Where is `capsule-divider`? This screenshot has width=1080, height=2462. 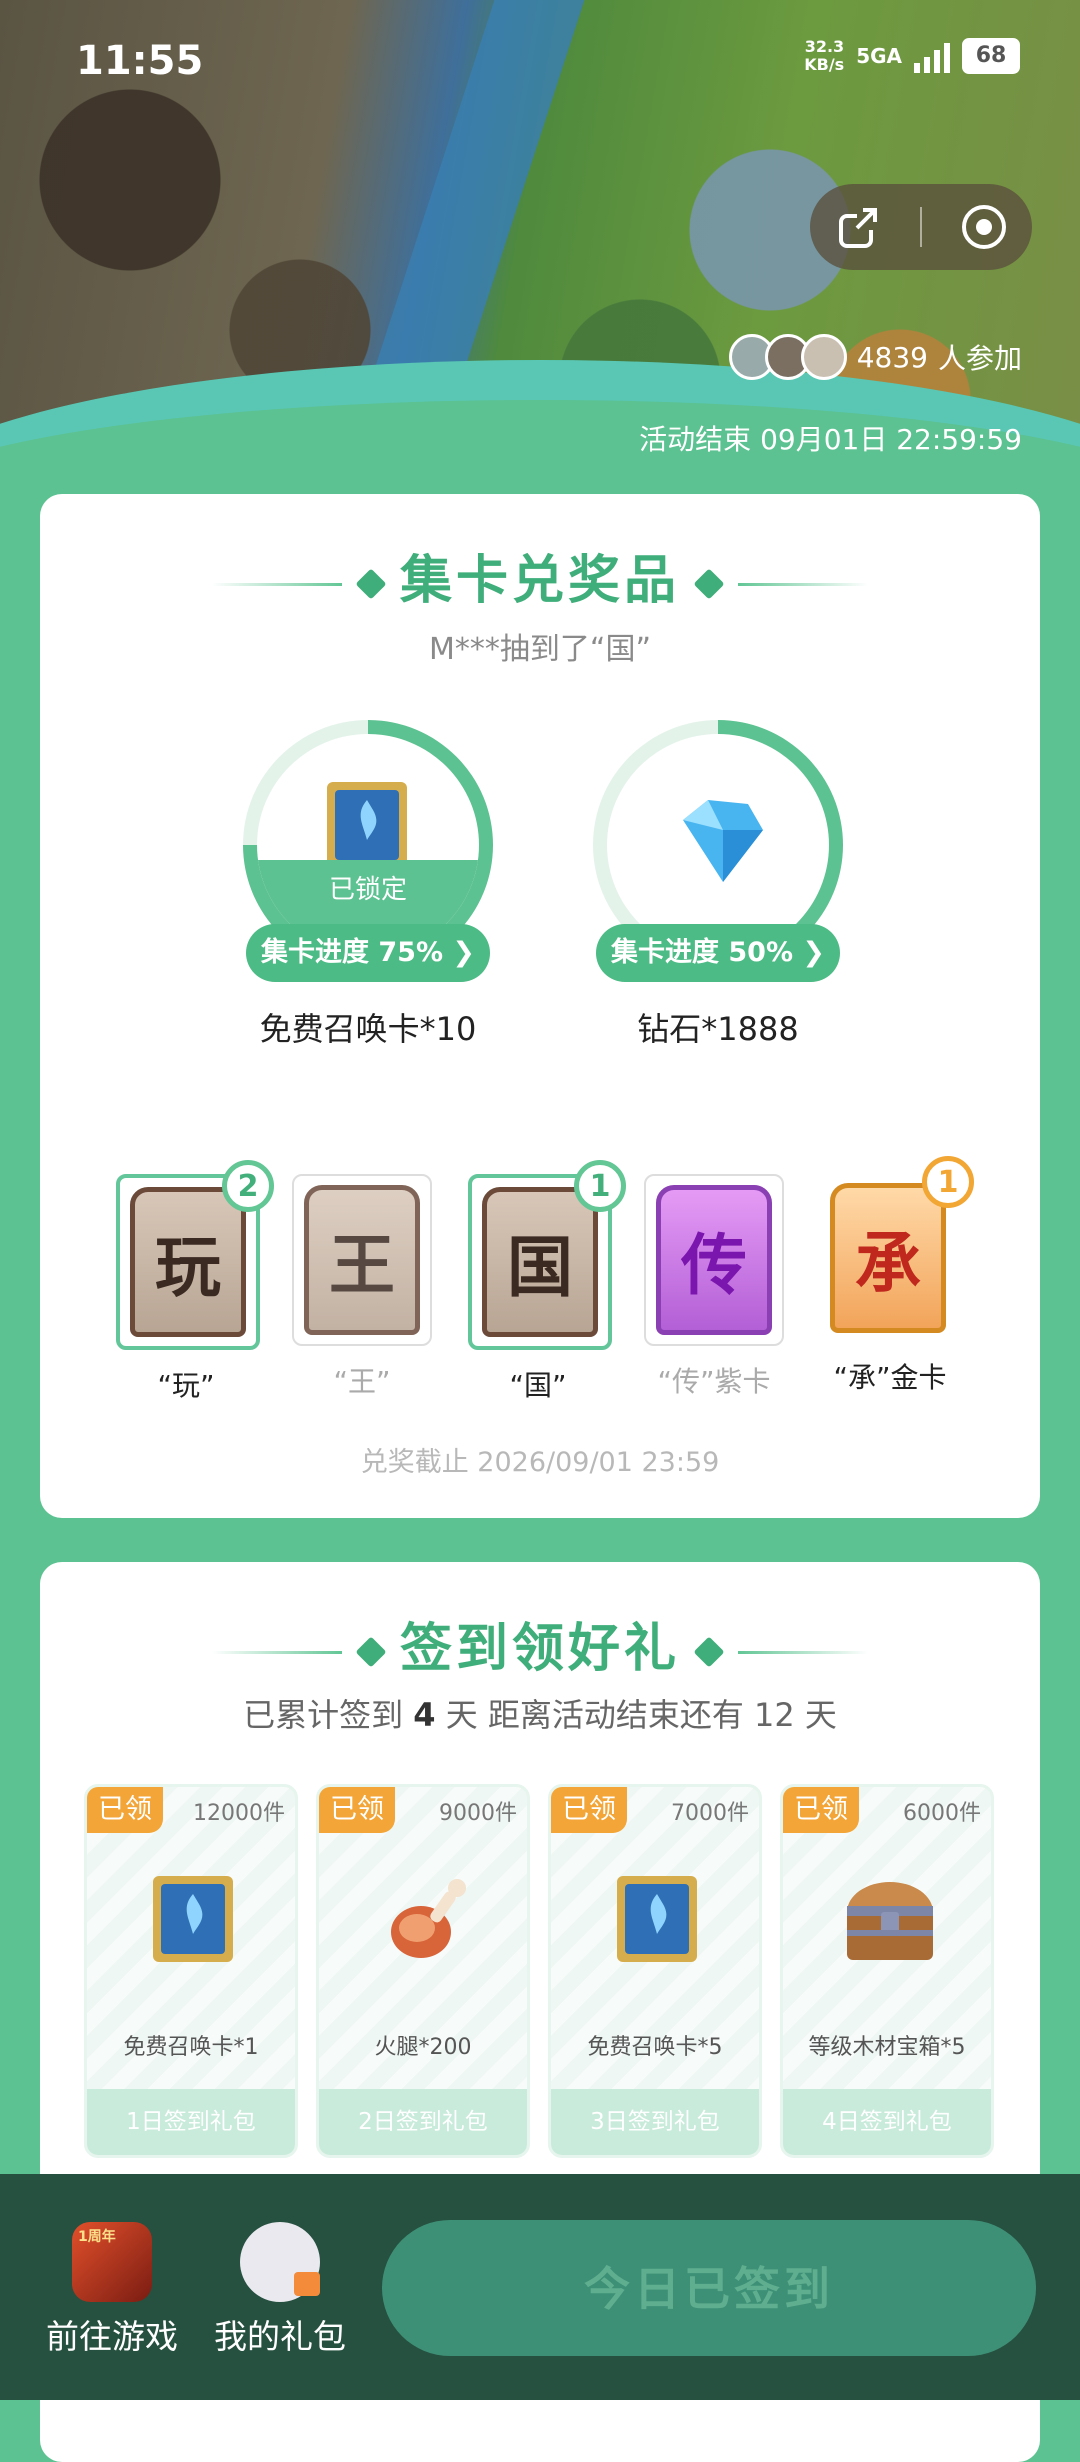
capsule-divider is located at coordinates (920, 227).